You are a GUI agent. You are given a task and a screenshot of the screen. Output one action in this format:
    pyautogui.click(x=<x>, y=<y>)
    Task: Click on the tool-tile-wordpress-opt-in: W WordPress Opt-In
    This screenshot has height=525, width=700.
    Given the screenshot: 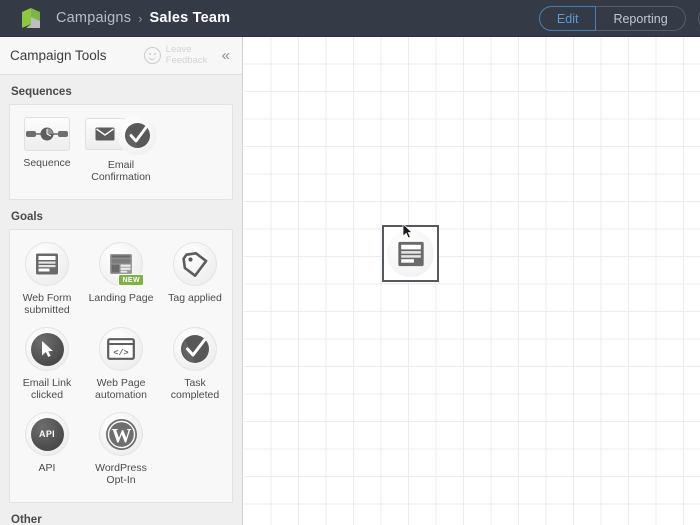 What is the action you would take?
    pyautogui.click(x=121, y=451)
    